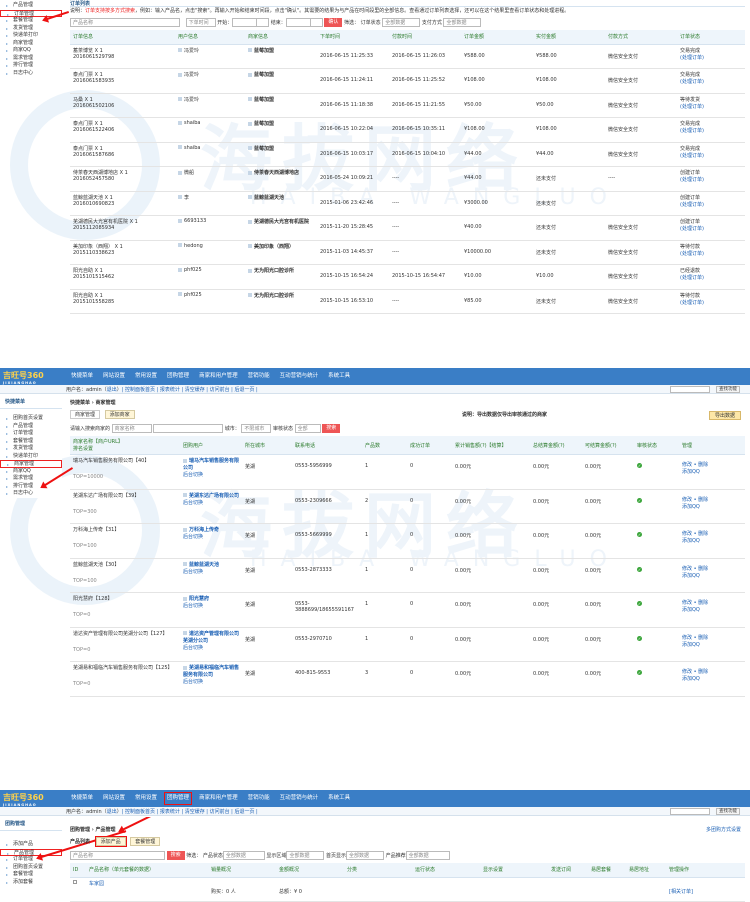 The image size is (750, 902). I want to click on export-button: 导出数据, so click(724, 415).